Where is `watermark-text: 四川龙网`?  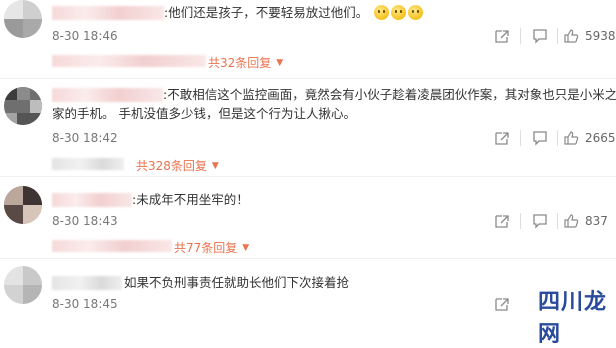 watermark-text: 四川龙网 is located at coordinates (573, 318).